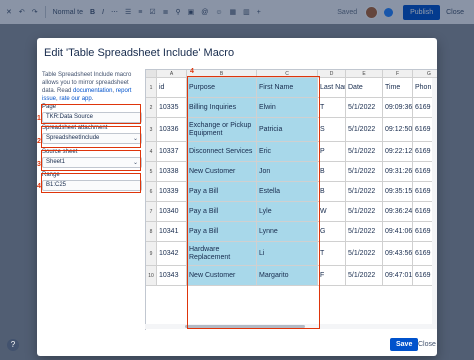 The height and width of the screenshot is (360, 474). Describe the element at coordinates (398, 74) in the screenshot. I see `column-header-letter: F` at that location.